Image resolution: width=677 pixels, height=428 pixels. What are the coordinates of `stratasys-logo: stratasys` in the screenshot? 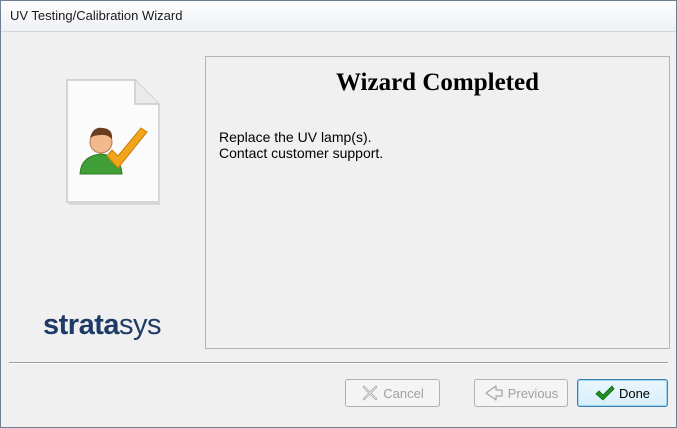 It's located at (102, 325).